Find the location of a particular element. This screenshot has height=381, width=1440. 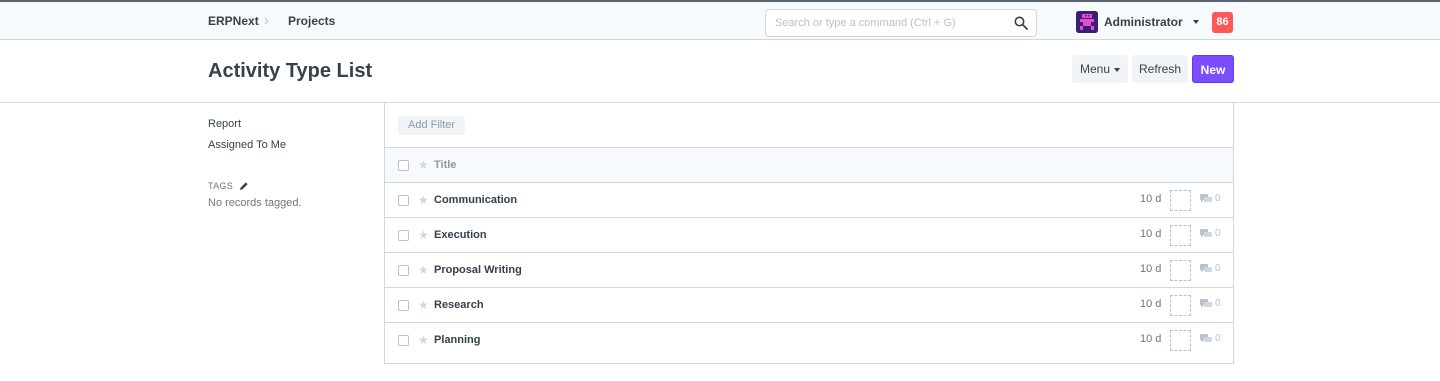

top-navbar: ERPNext › Projects Administrator 86 is located at coordinates (720, 20).